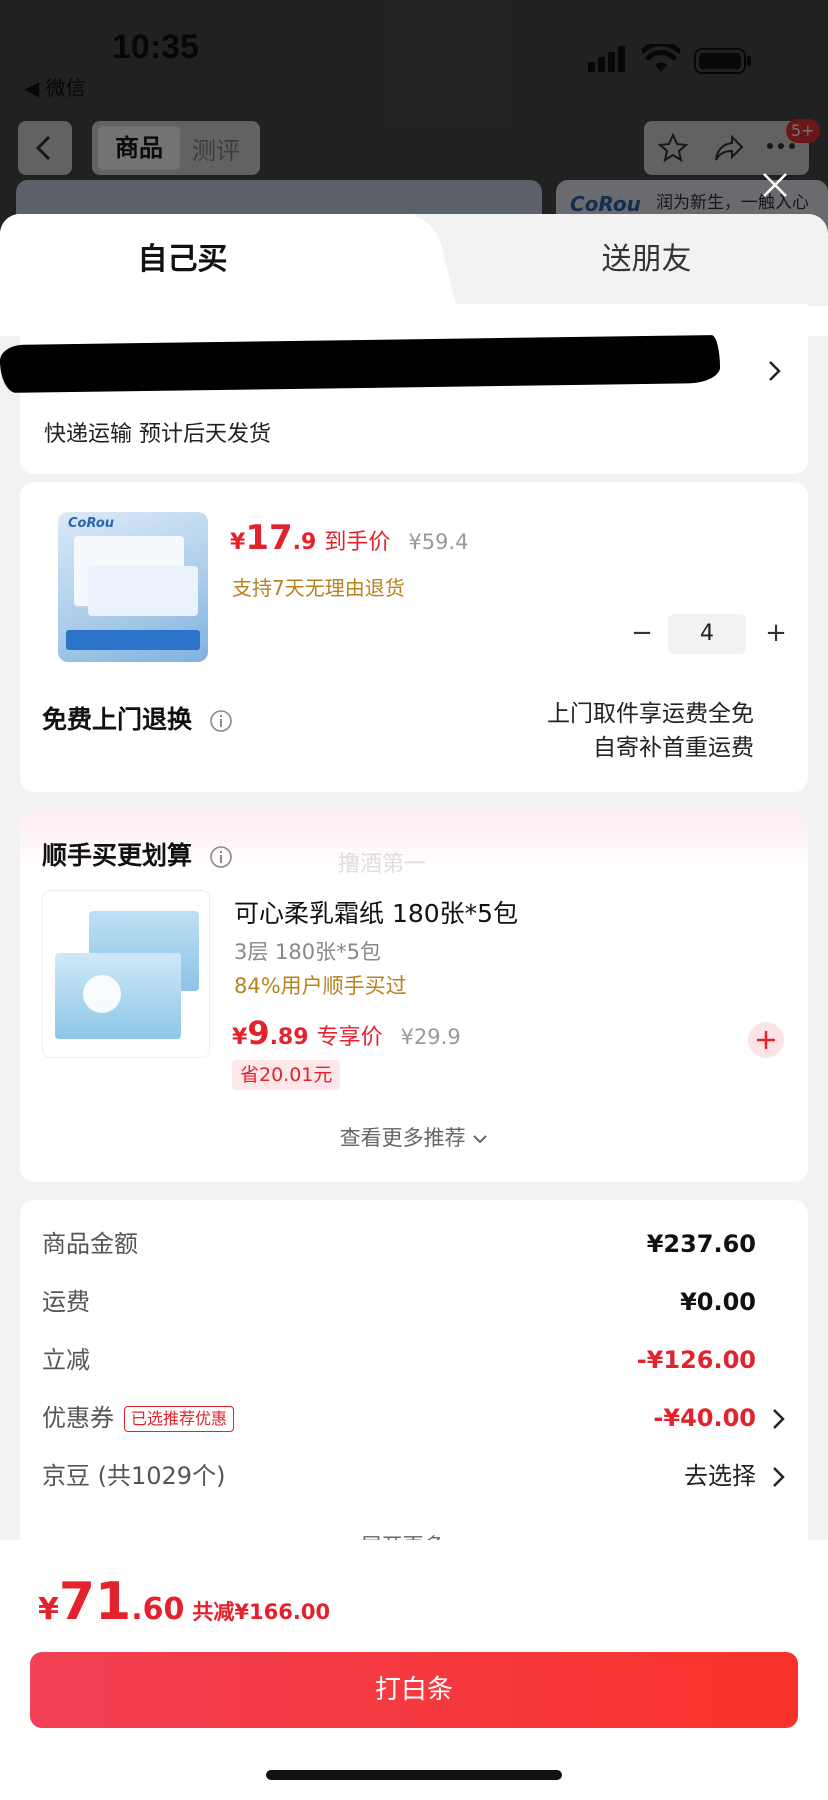 The height and width of the screenshot is (1800, 828). What do you see at coordinates (139, 148) in the screenshot?
I see `tab-product: 商品` at bounding box center [139, 148].